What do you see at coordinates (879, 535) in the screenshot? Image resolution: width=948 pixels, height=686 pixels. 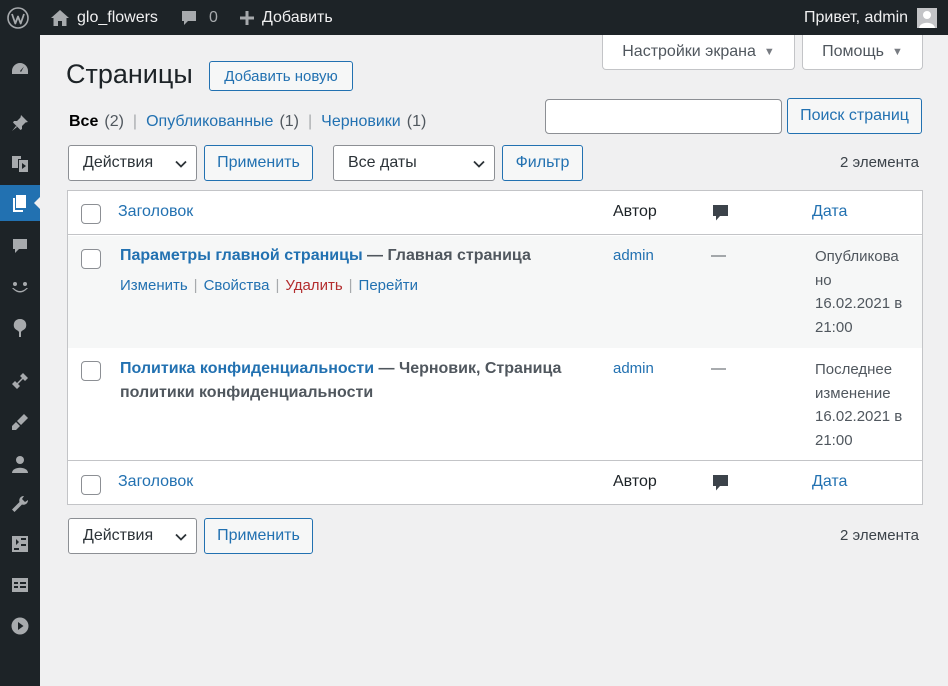 I see `items-count-bottom: 2 элемента` at bounding box center [879, 535].